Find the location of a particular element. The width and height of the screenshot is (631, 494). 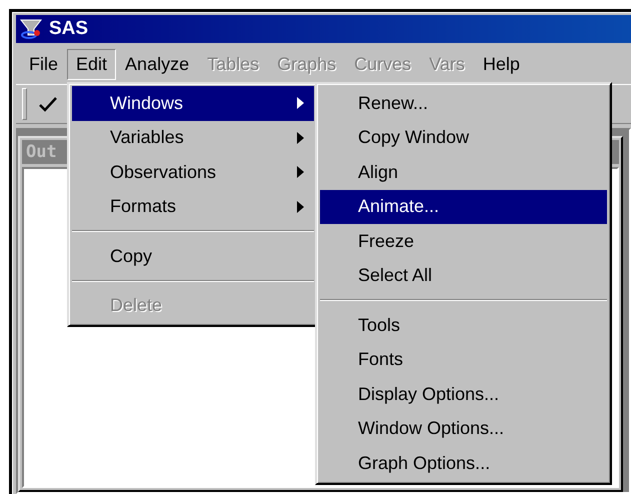

menu-item: Fonts is located at coordinates (463, 359).